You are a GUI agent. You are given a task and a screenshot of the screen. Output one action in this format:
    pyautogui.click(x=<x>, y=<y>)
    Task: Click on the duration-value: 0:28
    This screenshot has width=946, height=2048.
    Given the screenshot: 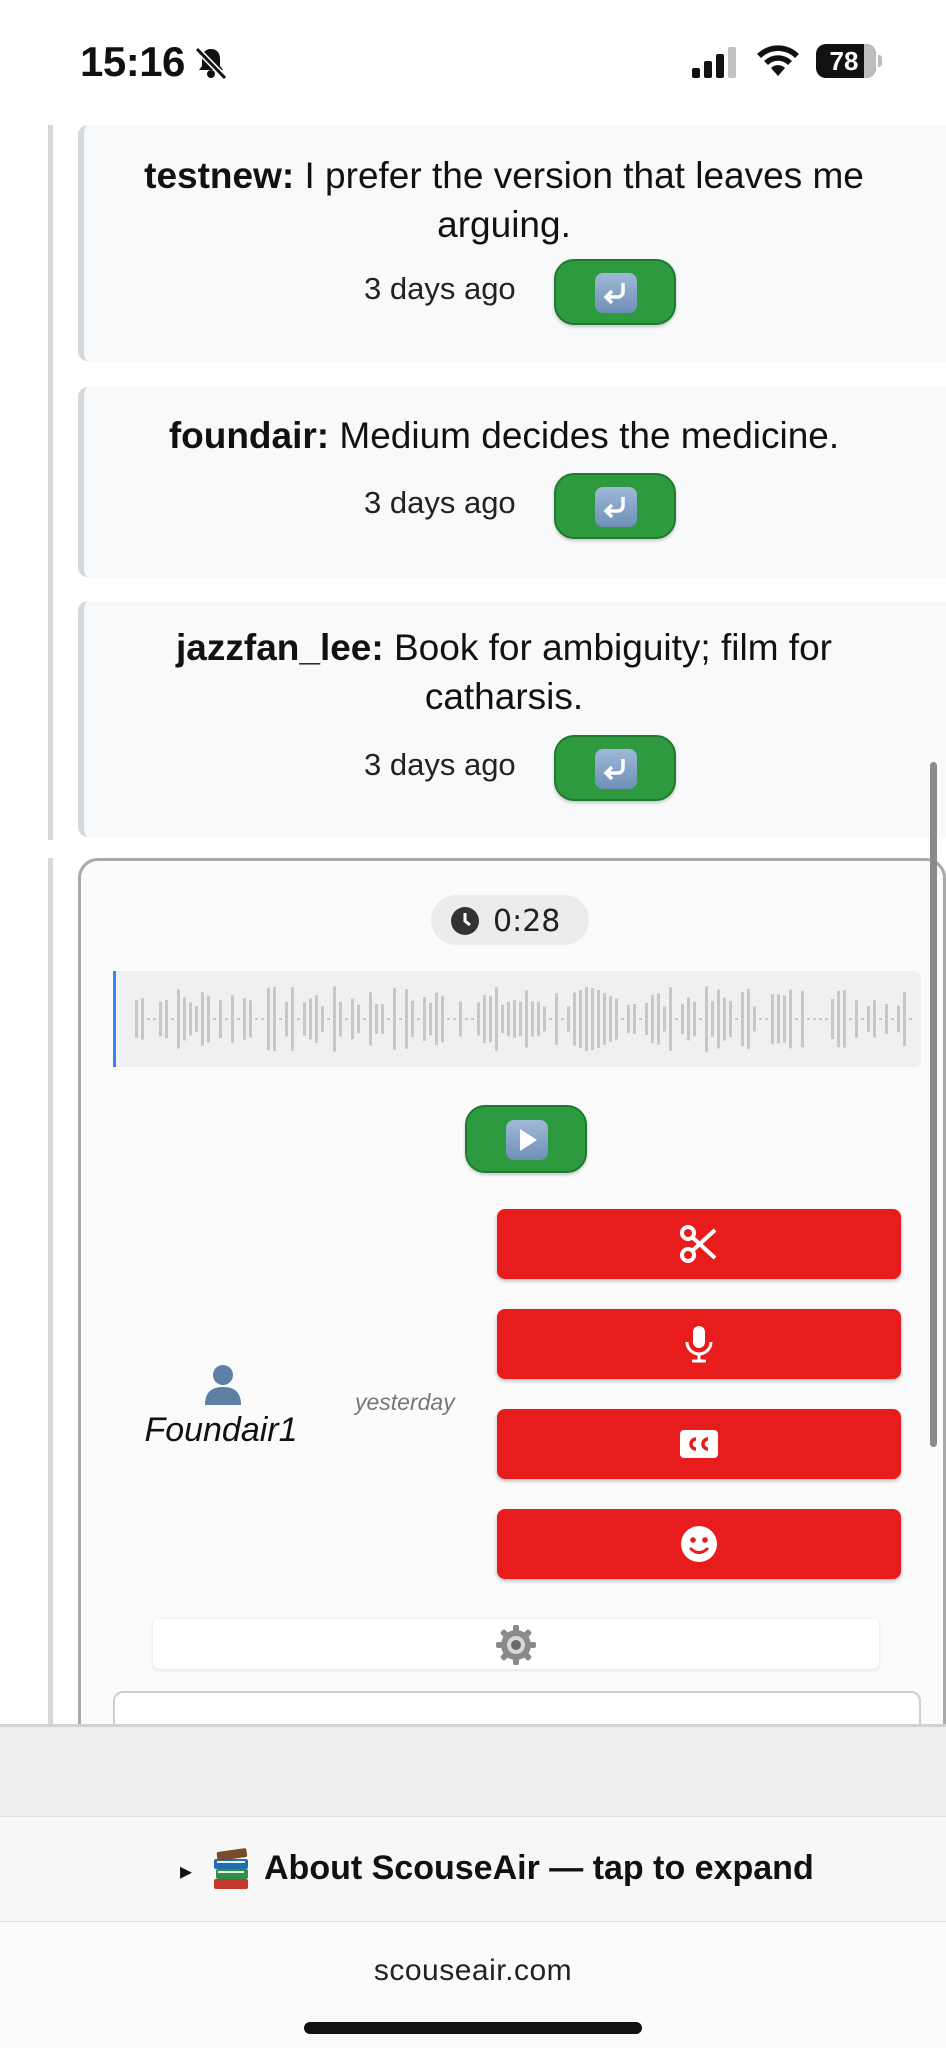 What is the action you would take?
    pyautogui.click(x=527, y=921)
    